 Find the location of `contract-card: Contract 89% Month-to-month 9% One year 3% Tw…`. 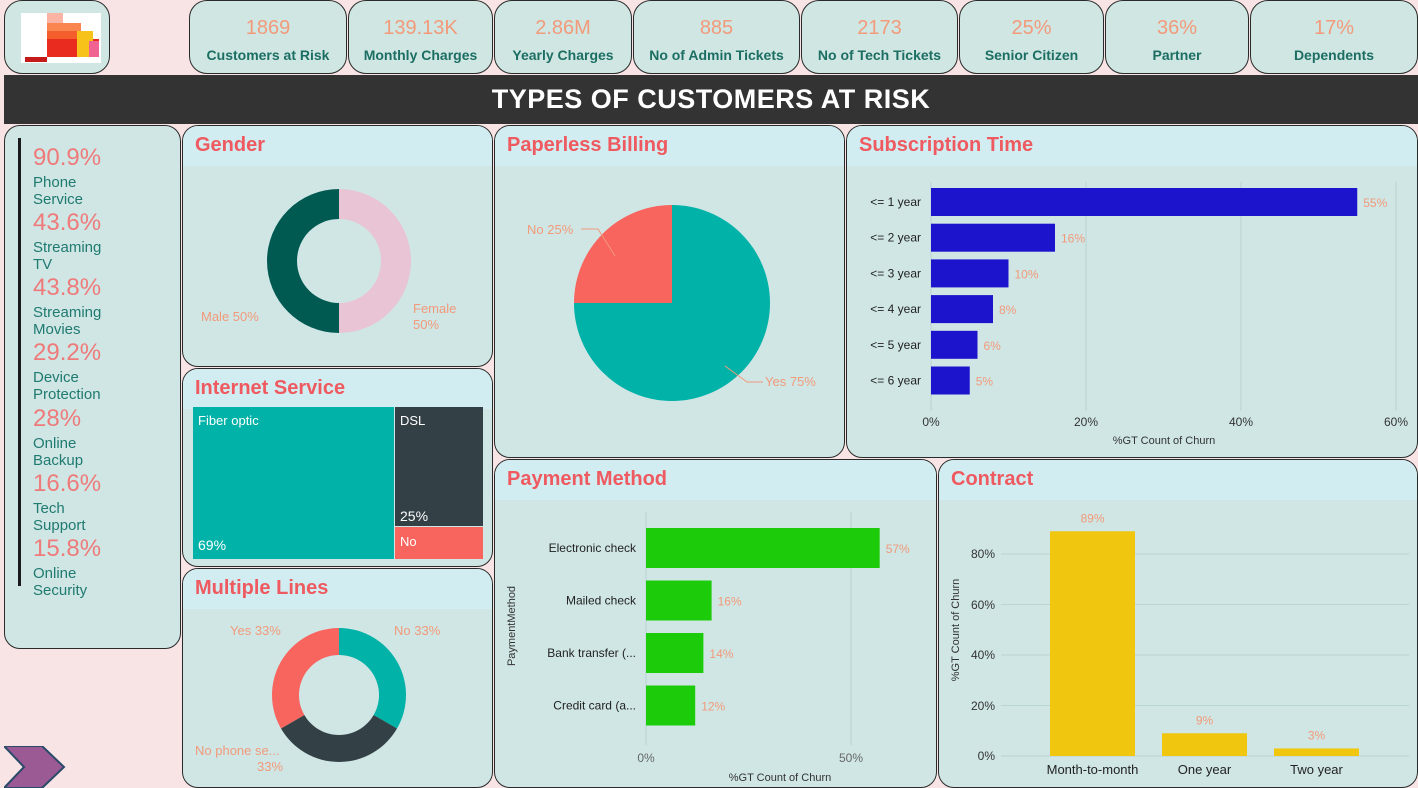

contract-card: Contract 89% Month-to-month 9% One year 3% Tw… is located at coordinates (1178, 623).